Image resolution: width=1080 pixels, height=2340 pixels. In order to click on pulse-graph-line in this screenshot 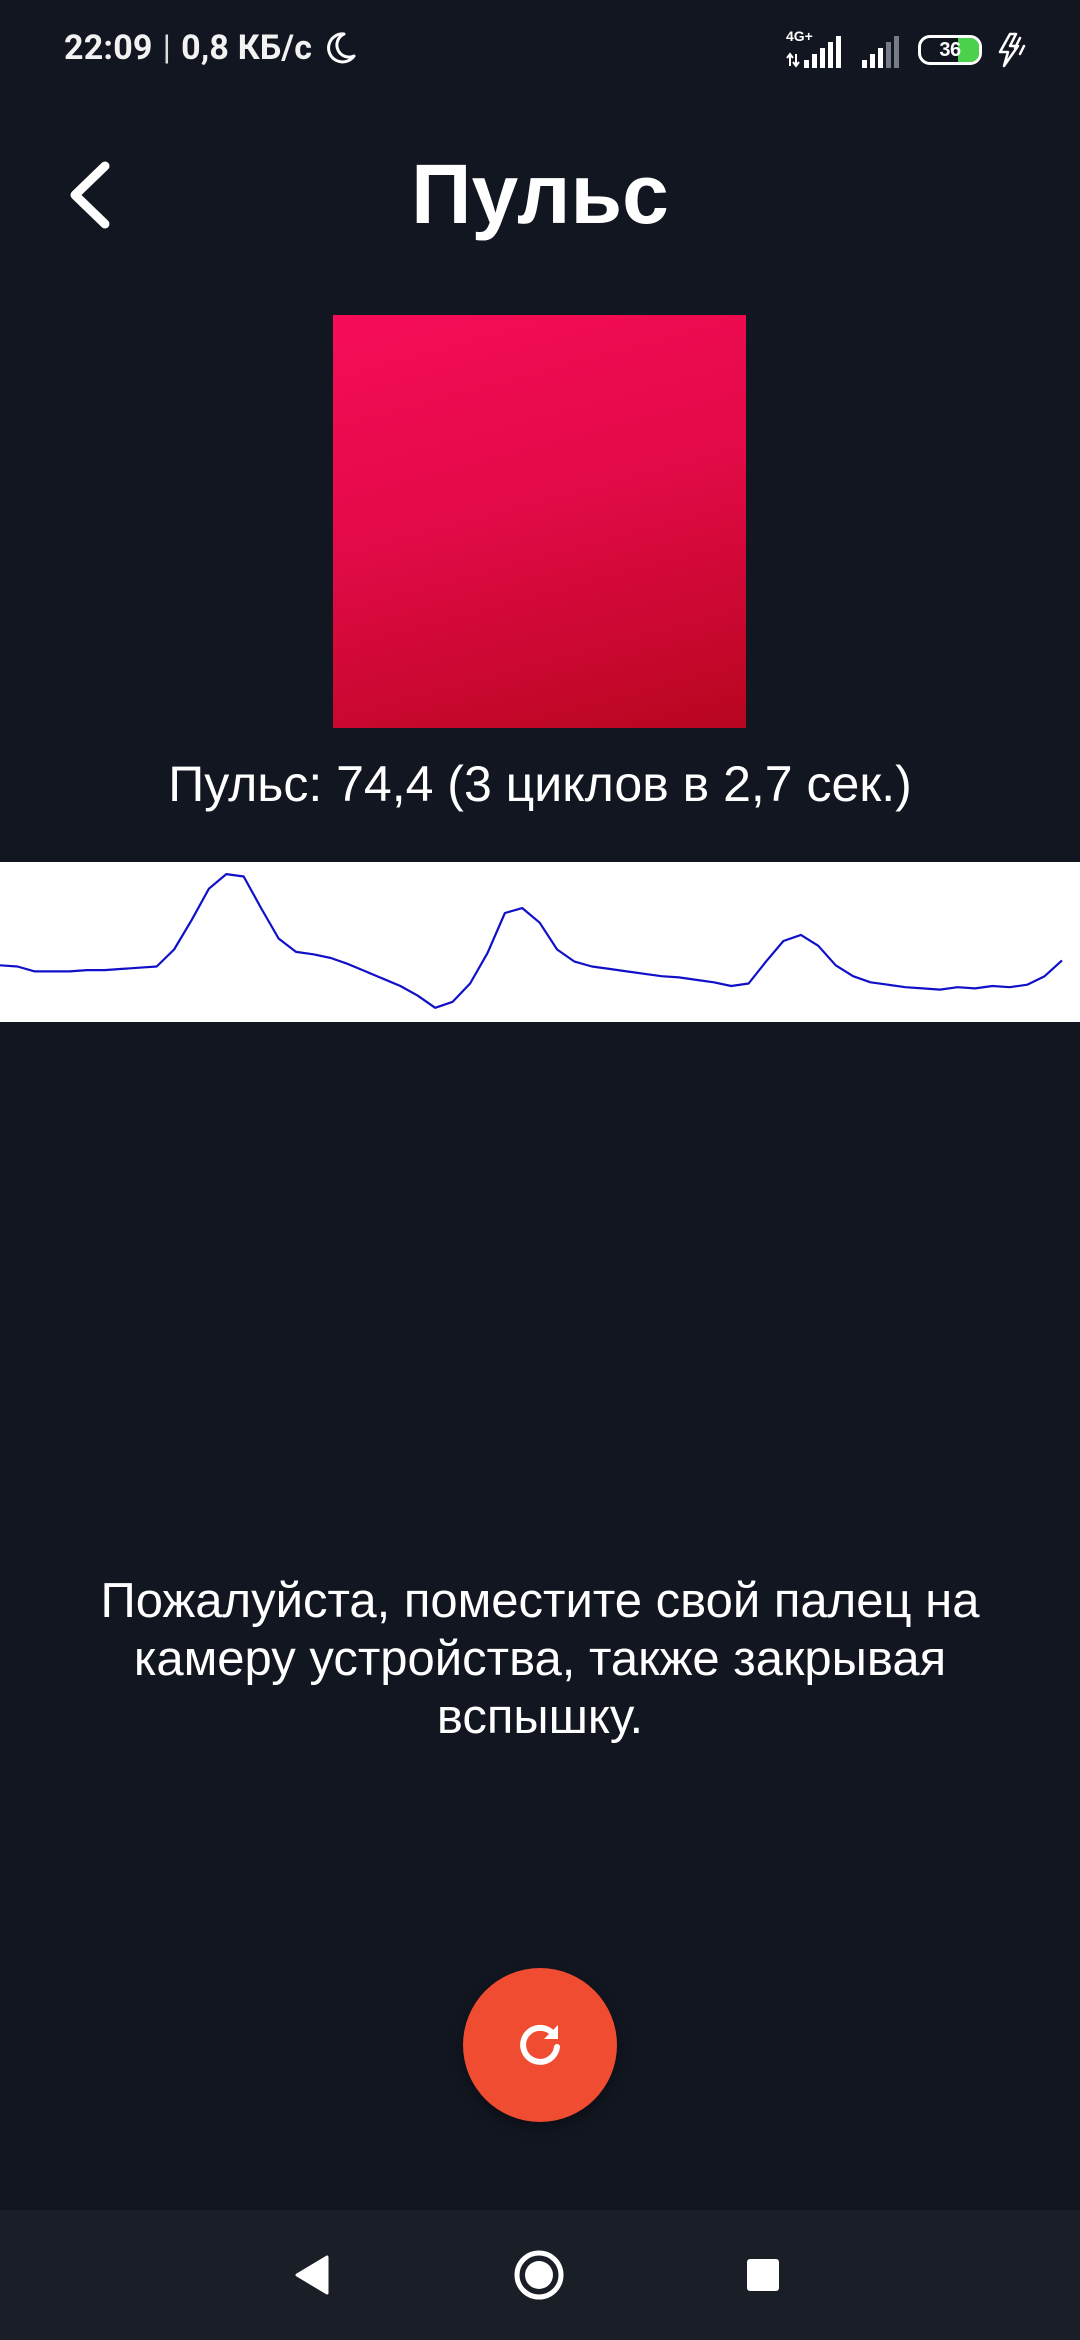, I will do `click(531, 941)`.